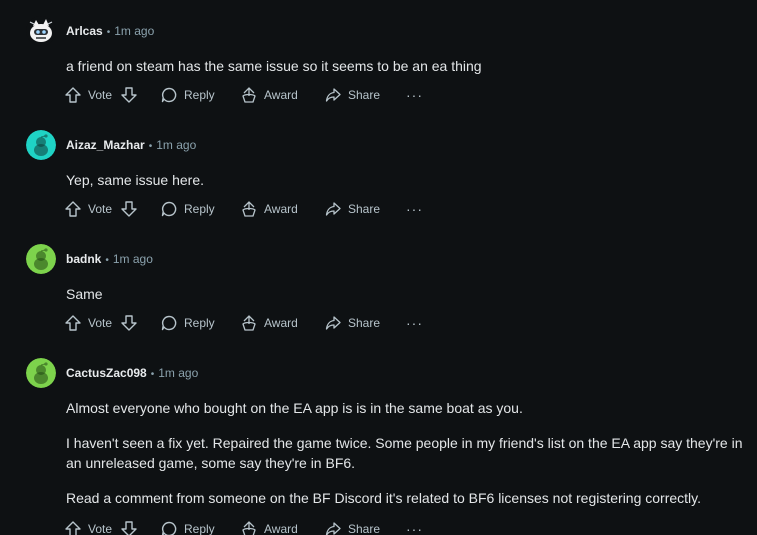 The width and height of the screenshot is (757, 535). What do you see at coordinates (105, 145) in the screenshot?
I see `author-name: Aizaz_Mazhar` at bounding box center [105, 145].